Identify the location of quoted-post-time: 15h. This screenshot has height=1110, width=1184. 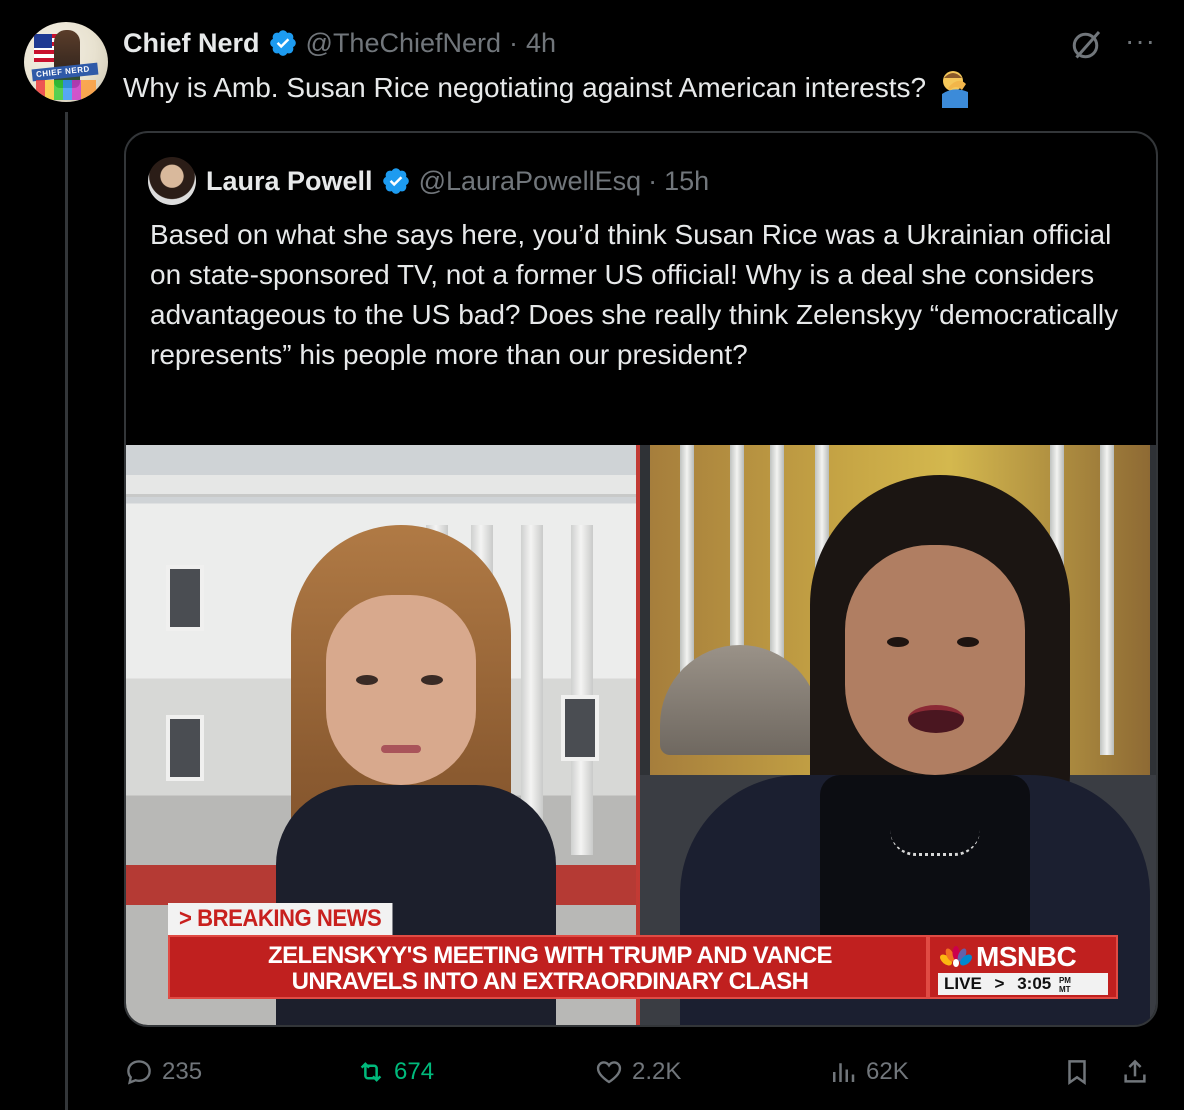
(686, 181).